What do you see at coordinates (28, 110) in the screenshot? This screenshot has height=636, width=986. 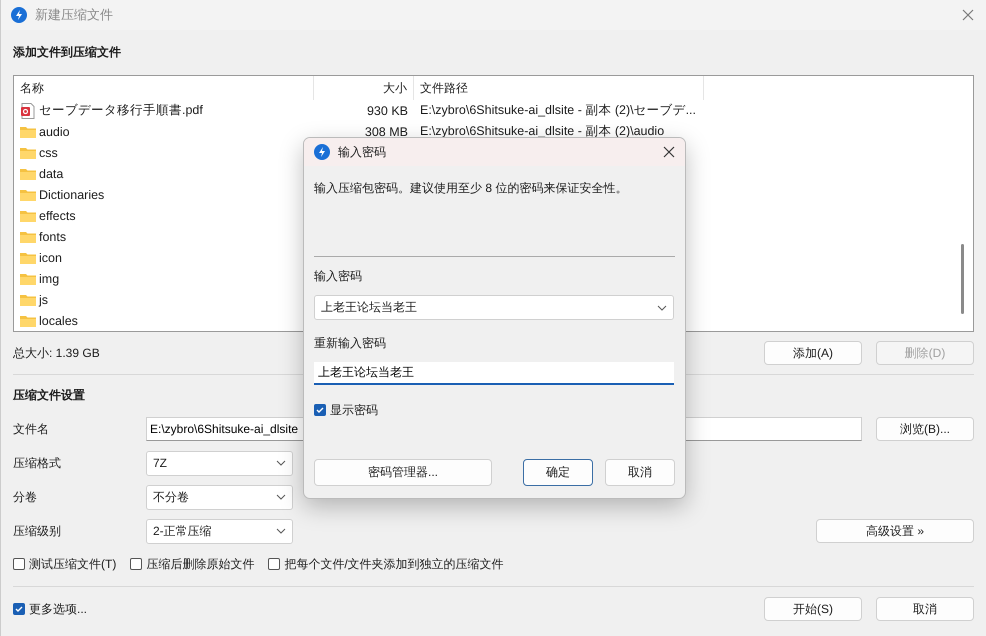 I see `pdf-file-icon` at bounding box center [28, 110].